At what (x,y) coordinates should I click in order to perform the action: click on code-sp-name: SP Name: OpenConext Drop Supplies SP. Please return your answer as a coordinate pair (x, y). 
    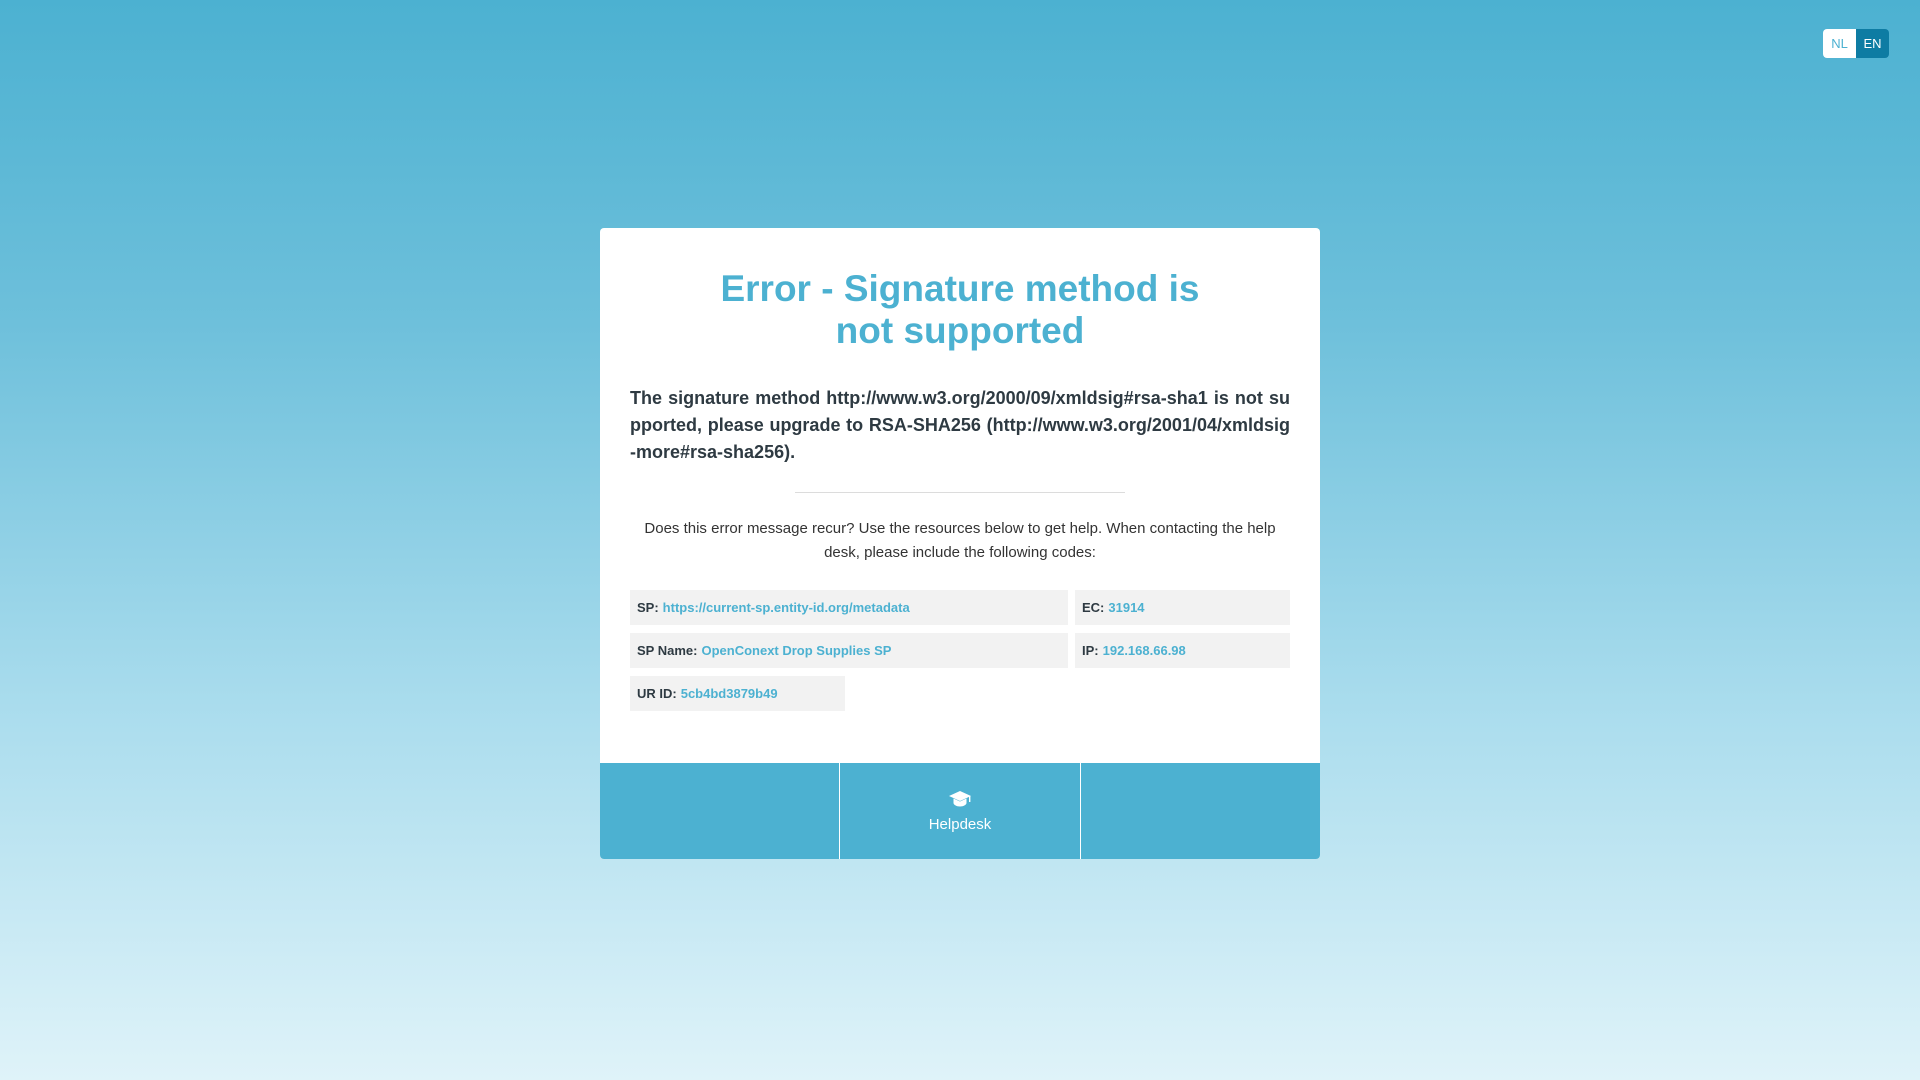
    Looking at the image, I should click on (849, 650).